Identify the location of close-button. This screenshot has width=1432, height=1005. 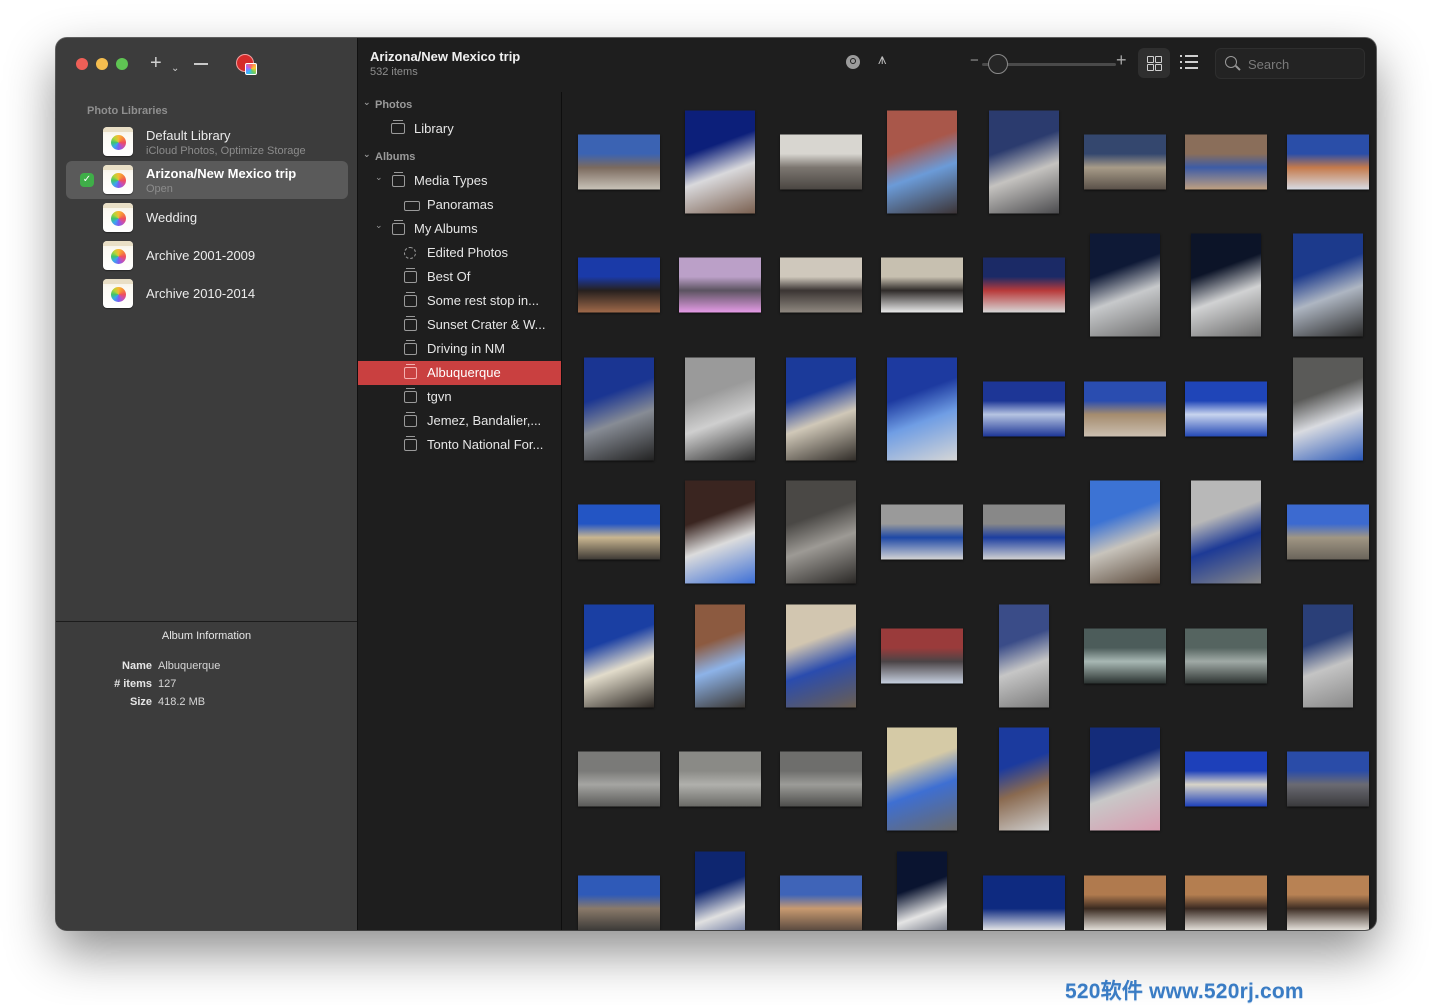
(82, 64).